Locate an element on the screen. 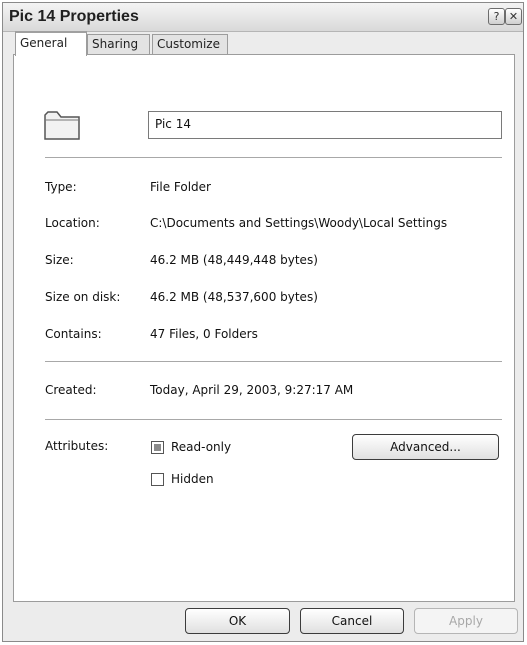 This screenshot has width=527, height=645. hidden-checkbox is located at coordinates (157, 479).